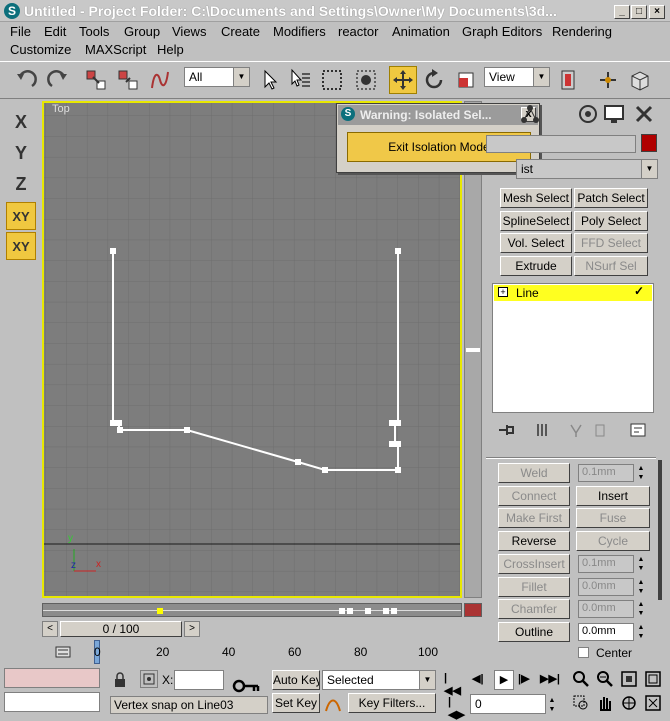  What do you see at coordinates (534, 564) in the screenshot?
I see `crossinsert-button: CrossInsert` at bounding box center [534, 564].